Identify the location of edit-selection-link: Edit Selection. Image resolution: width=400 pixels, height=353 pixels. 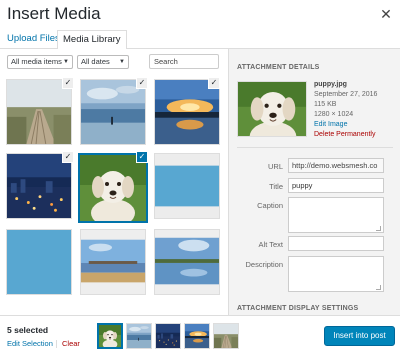
(30, 343).